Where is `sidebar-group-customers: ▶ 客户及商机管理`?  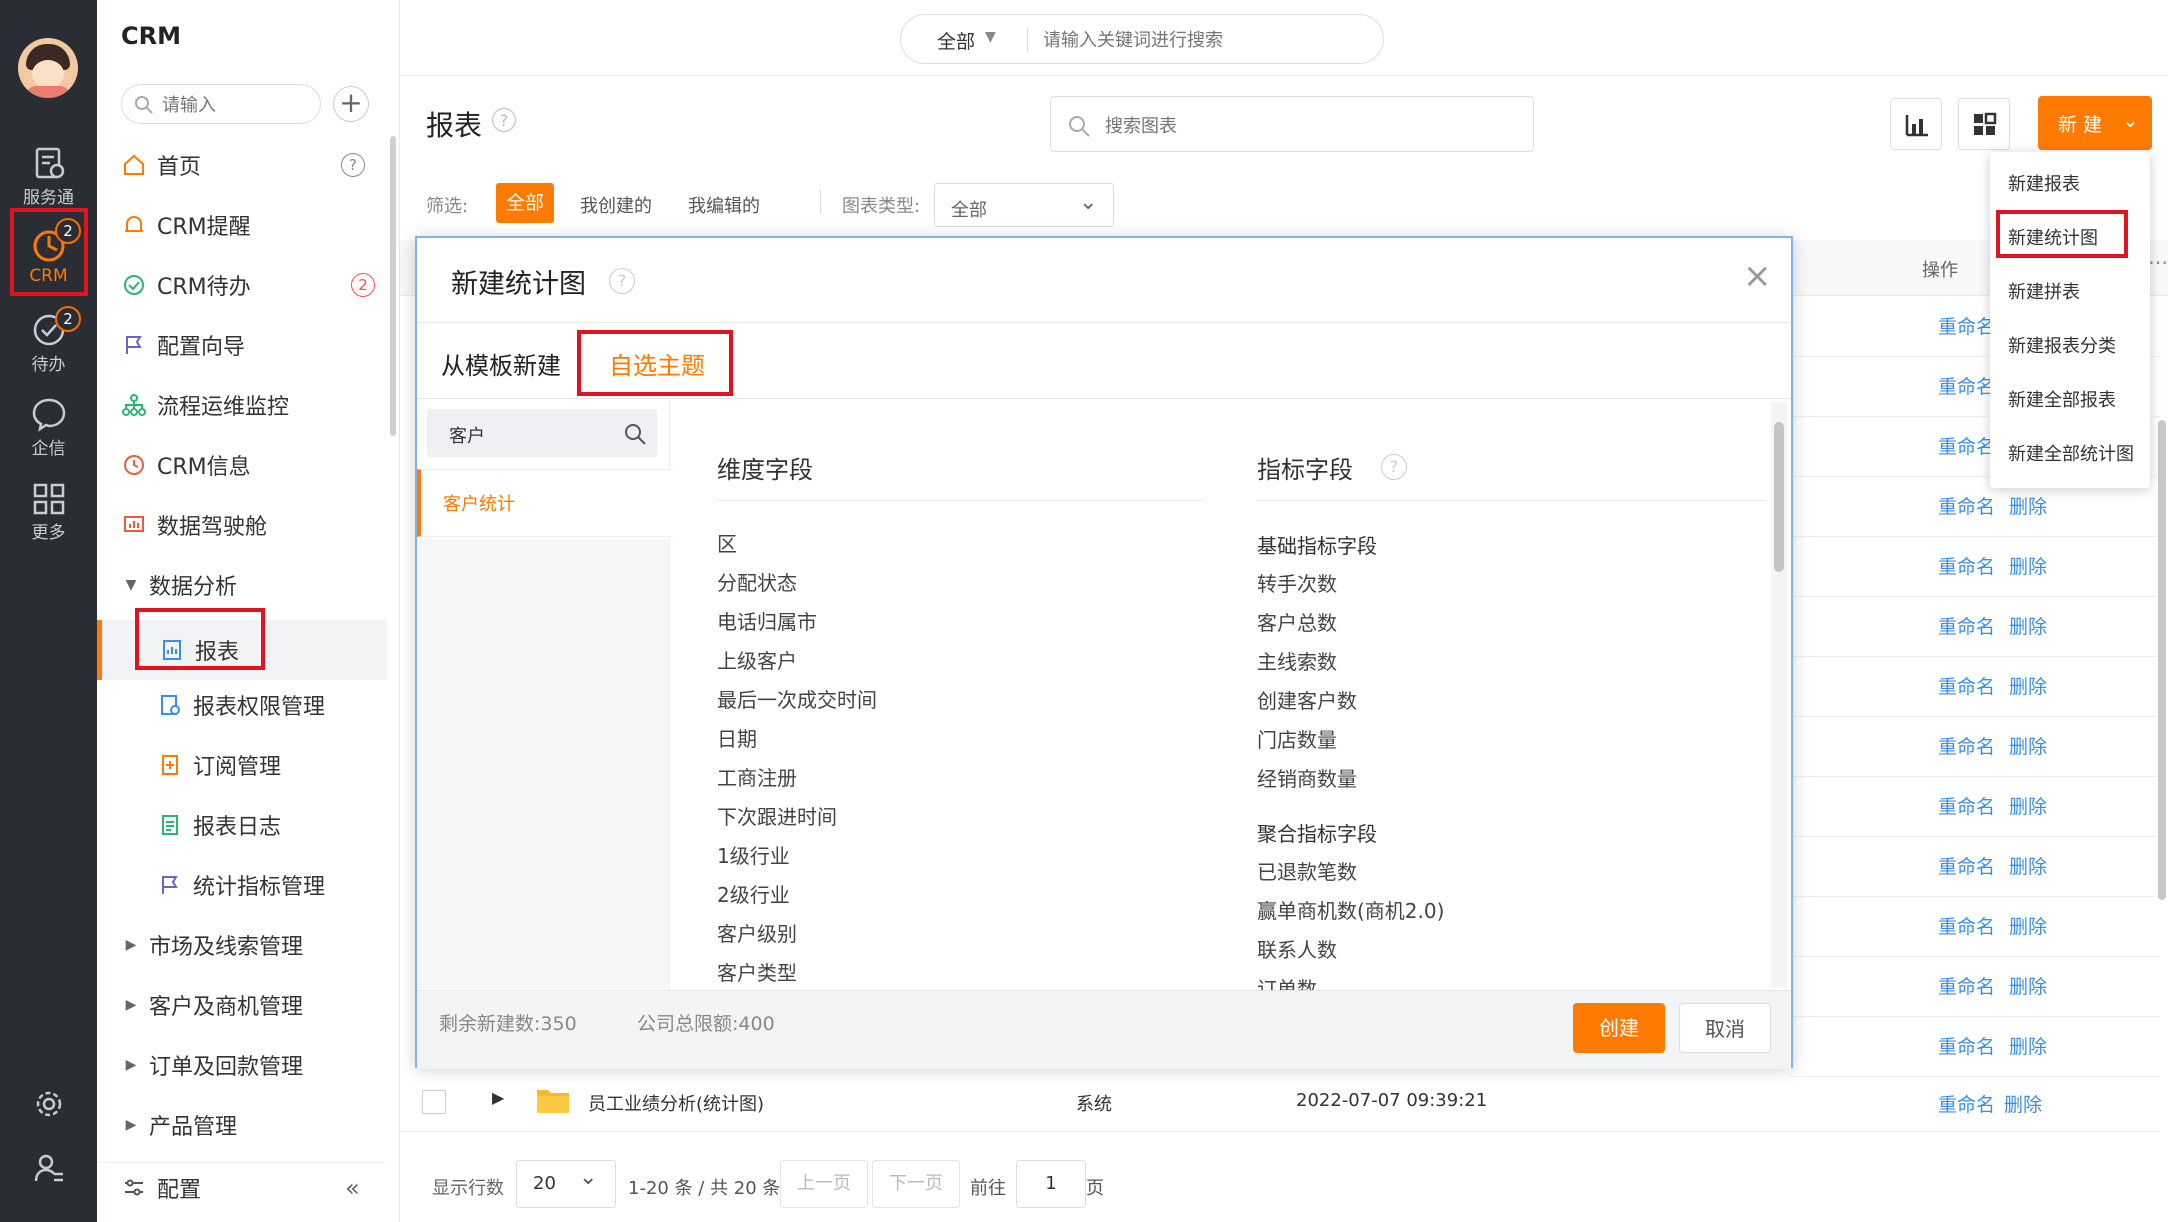
sidebar-group-customers: ▶ 客户及商机管理 is located at coordinates (242, 1005).